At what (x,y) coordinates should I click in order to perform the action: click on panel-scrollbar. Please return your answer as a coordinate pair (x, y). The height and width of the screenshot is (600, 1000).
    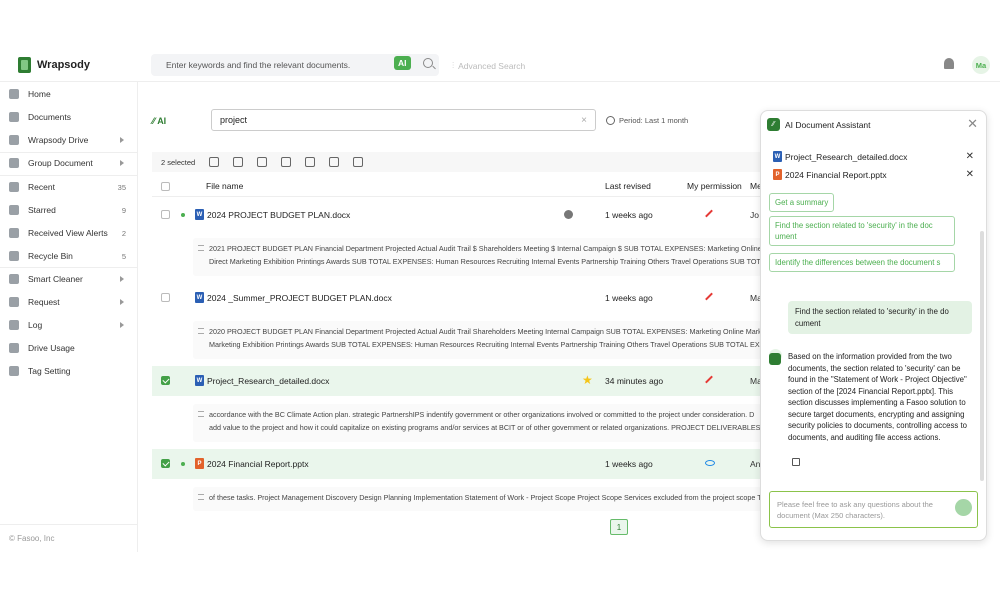
    Looking at the image, I should click on (982, 356).